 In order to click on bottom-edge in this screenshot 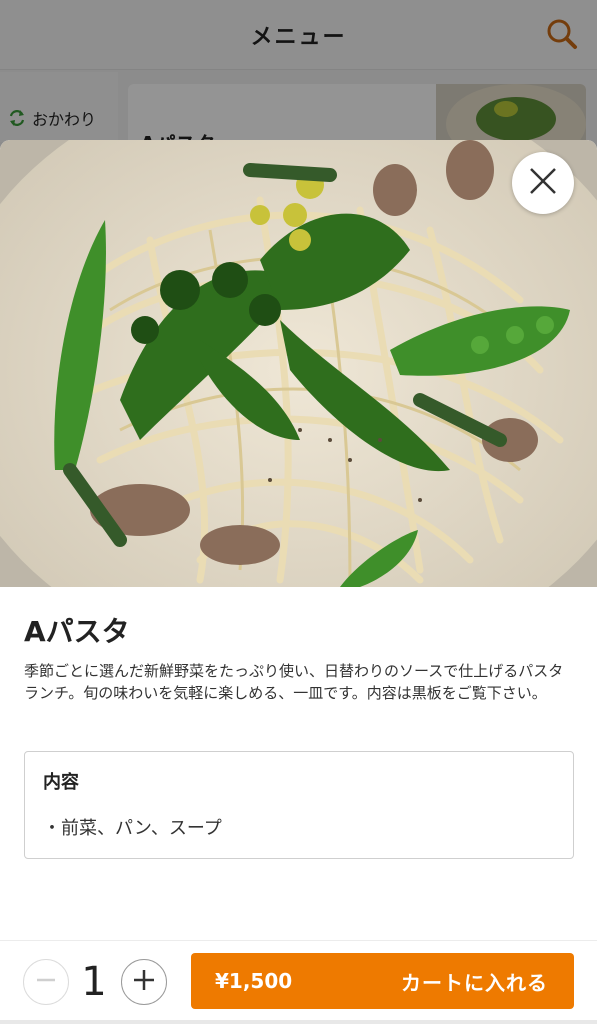, I will do `click(298, 1022)`.